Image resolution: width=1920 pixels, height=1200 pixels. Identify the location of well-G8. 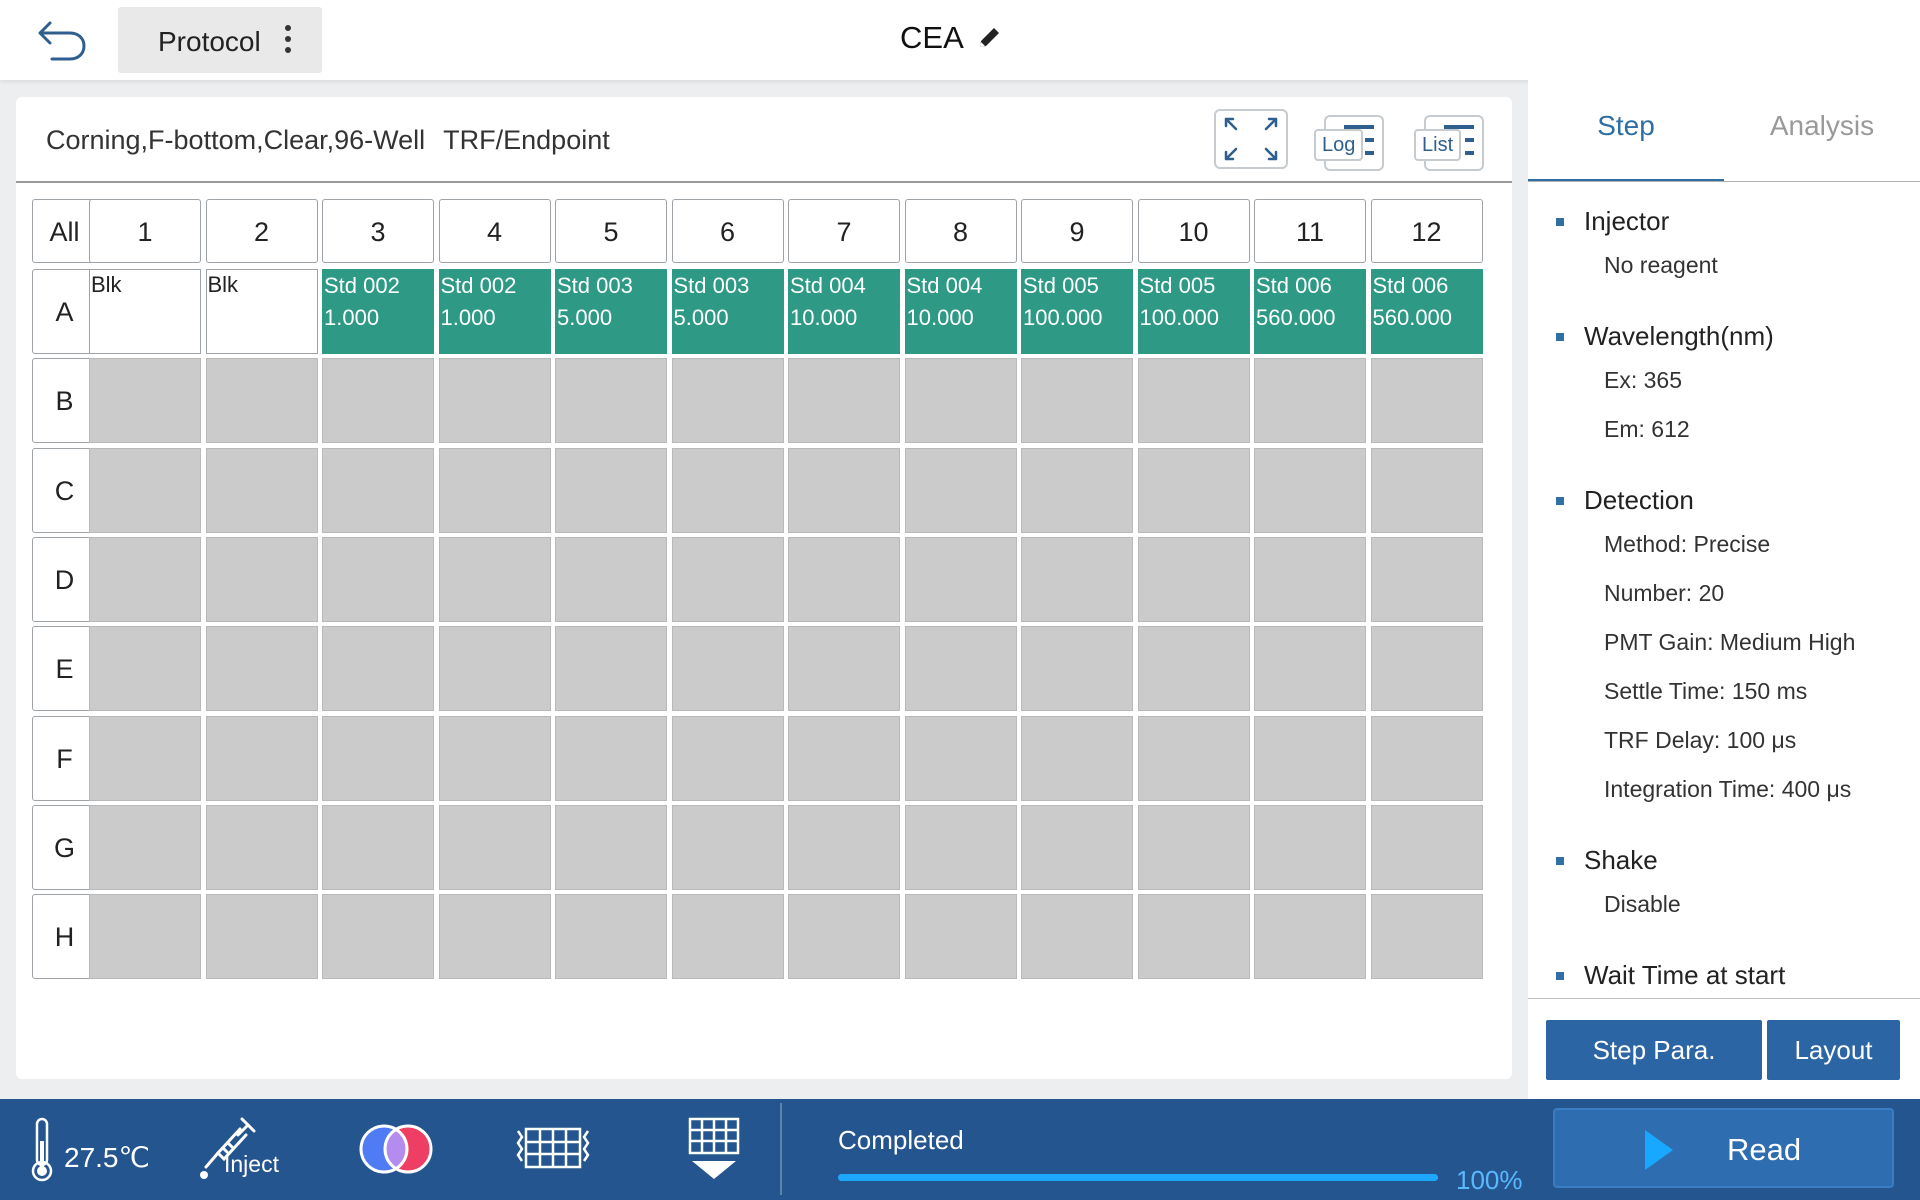
(960, 847).